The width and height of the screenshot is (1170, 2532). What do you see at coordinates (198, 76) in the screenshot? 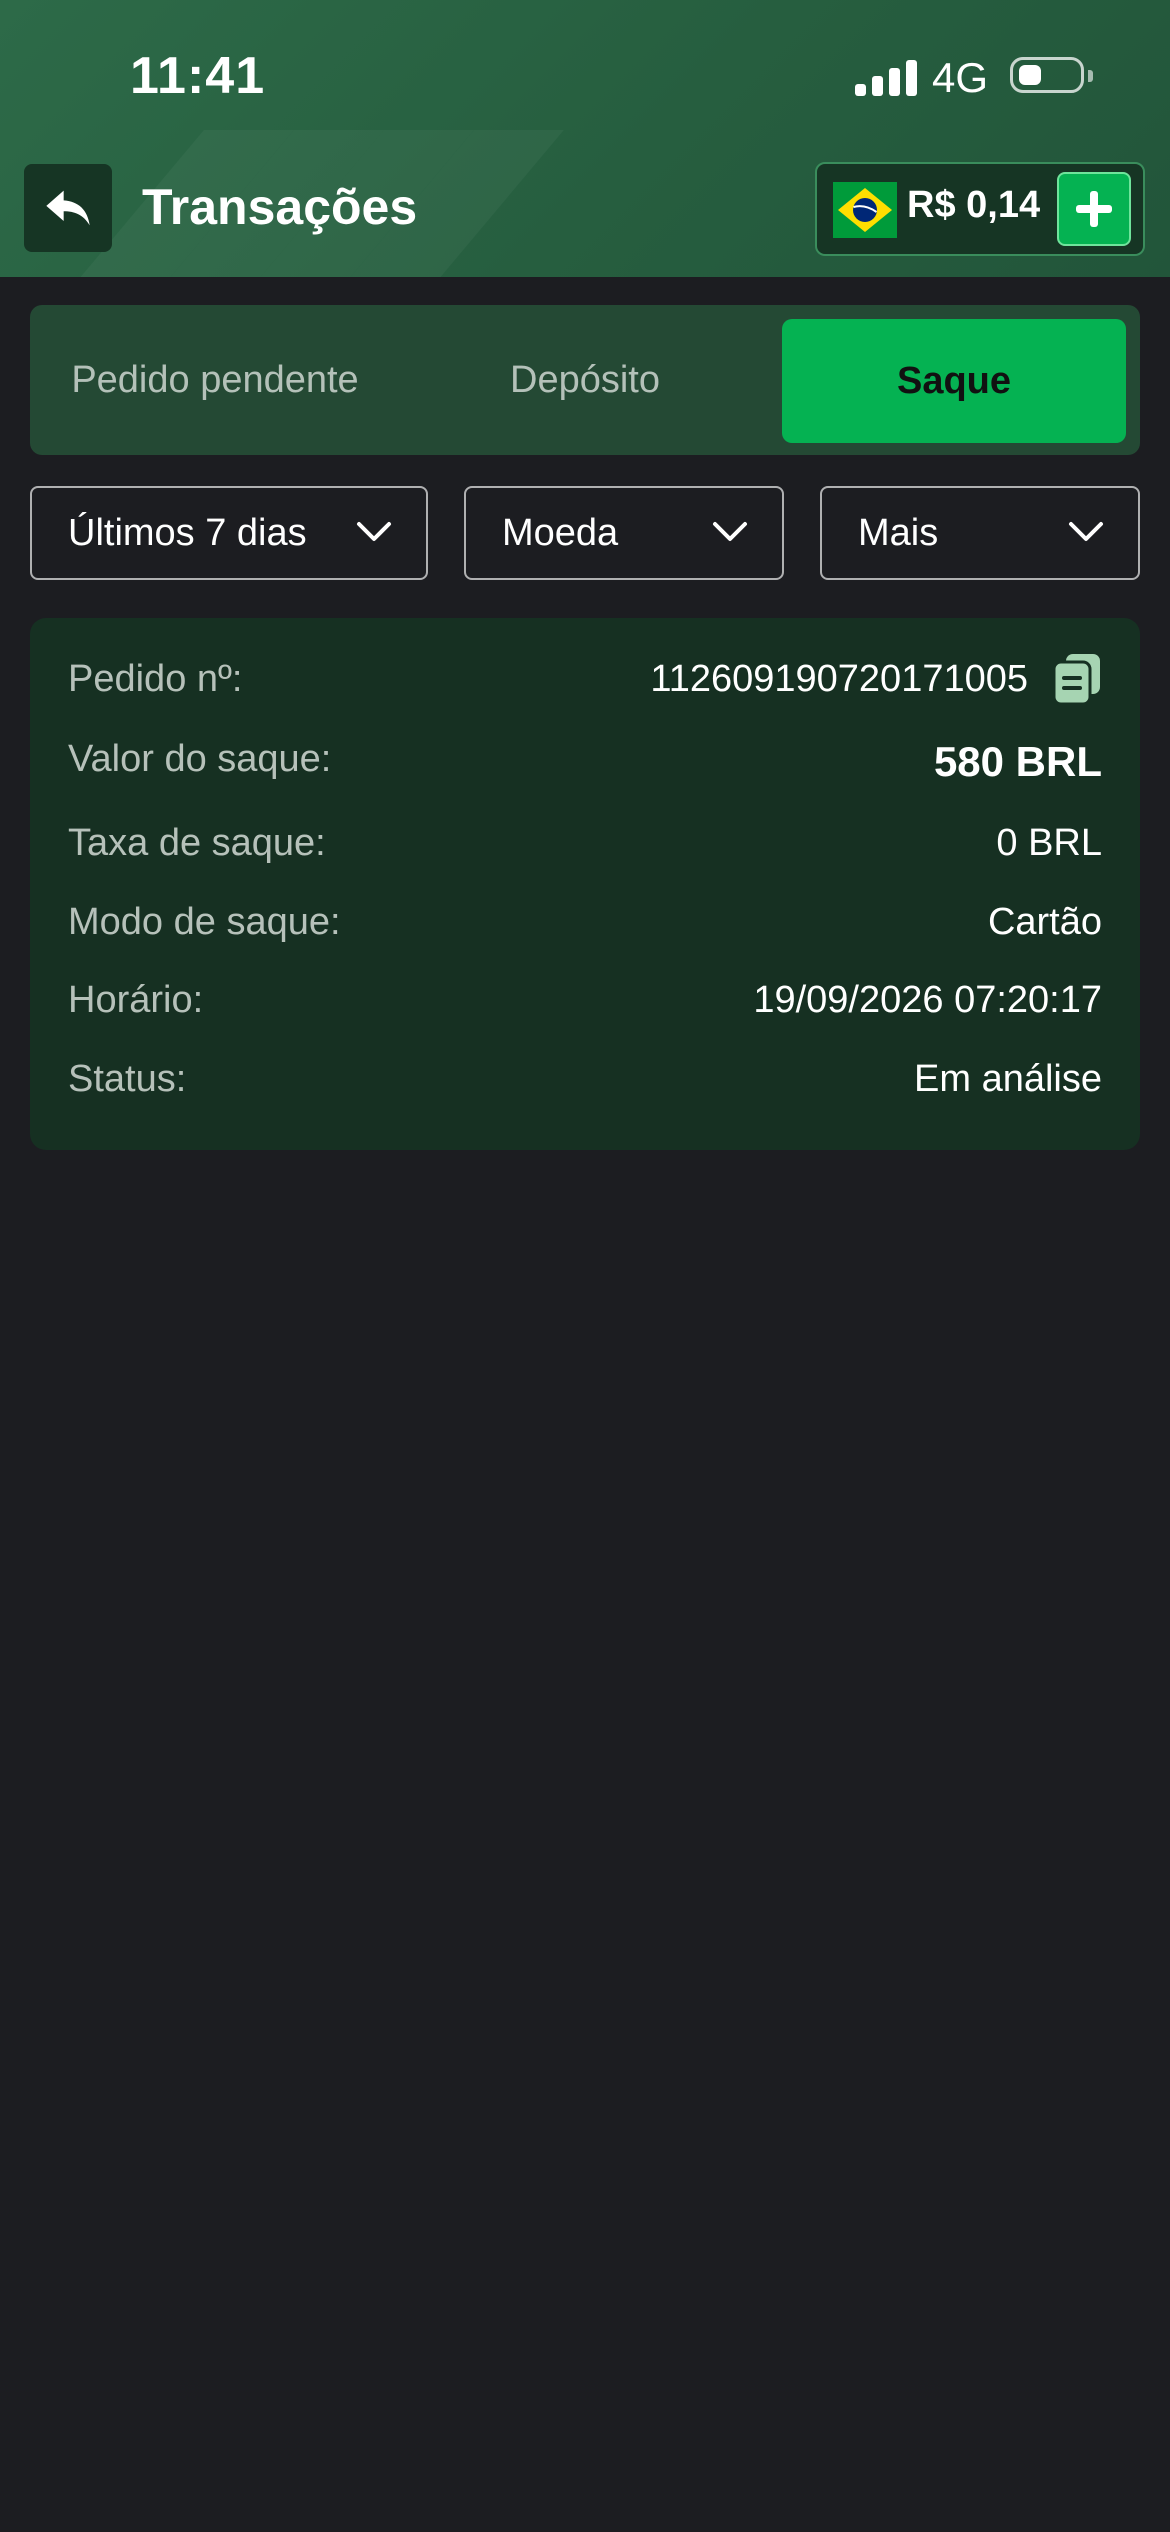
I see `status-time: 11:41` at bounding box center [198, 76].